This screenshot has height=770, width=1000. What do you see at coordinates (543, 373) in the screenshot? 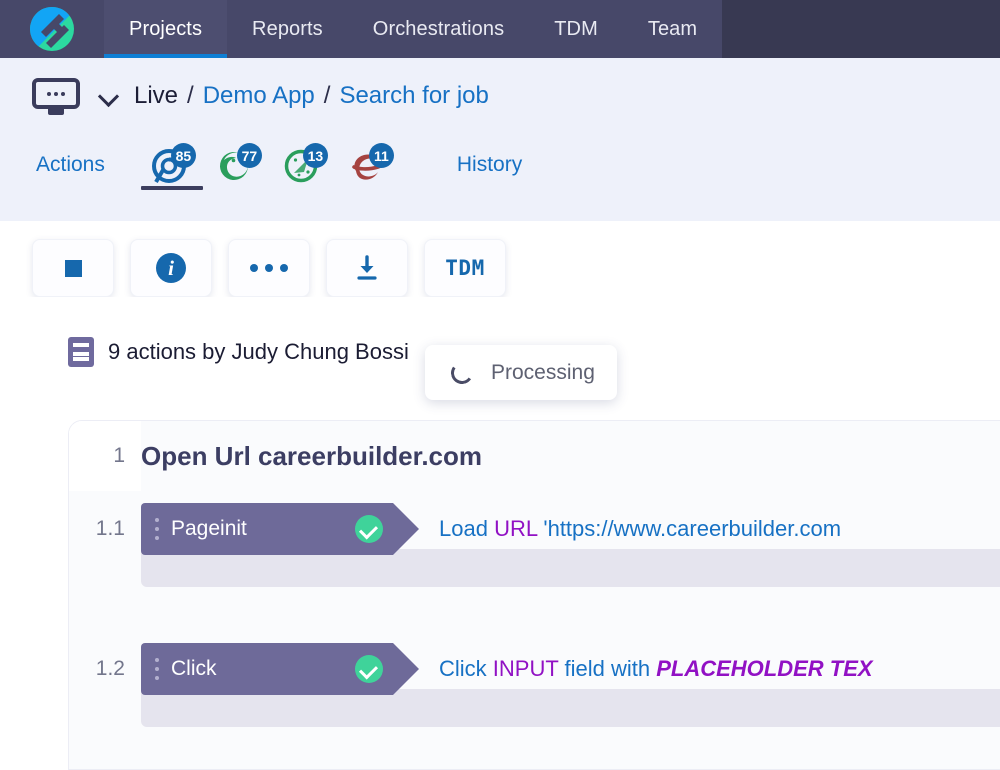
I see `status-badge: Processing` at bounding box center [543, 373].